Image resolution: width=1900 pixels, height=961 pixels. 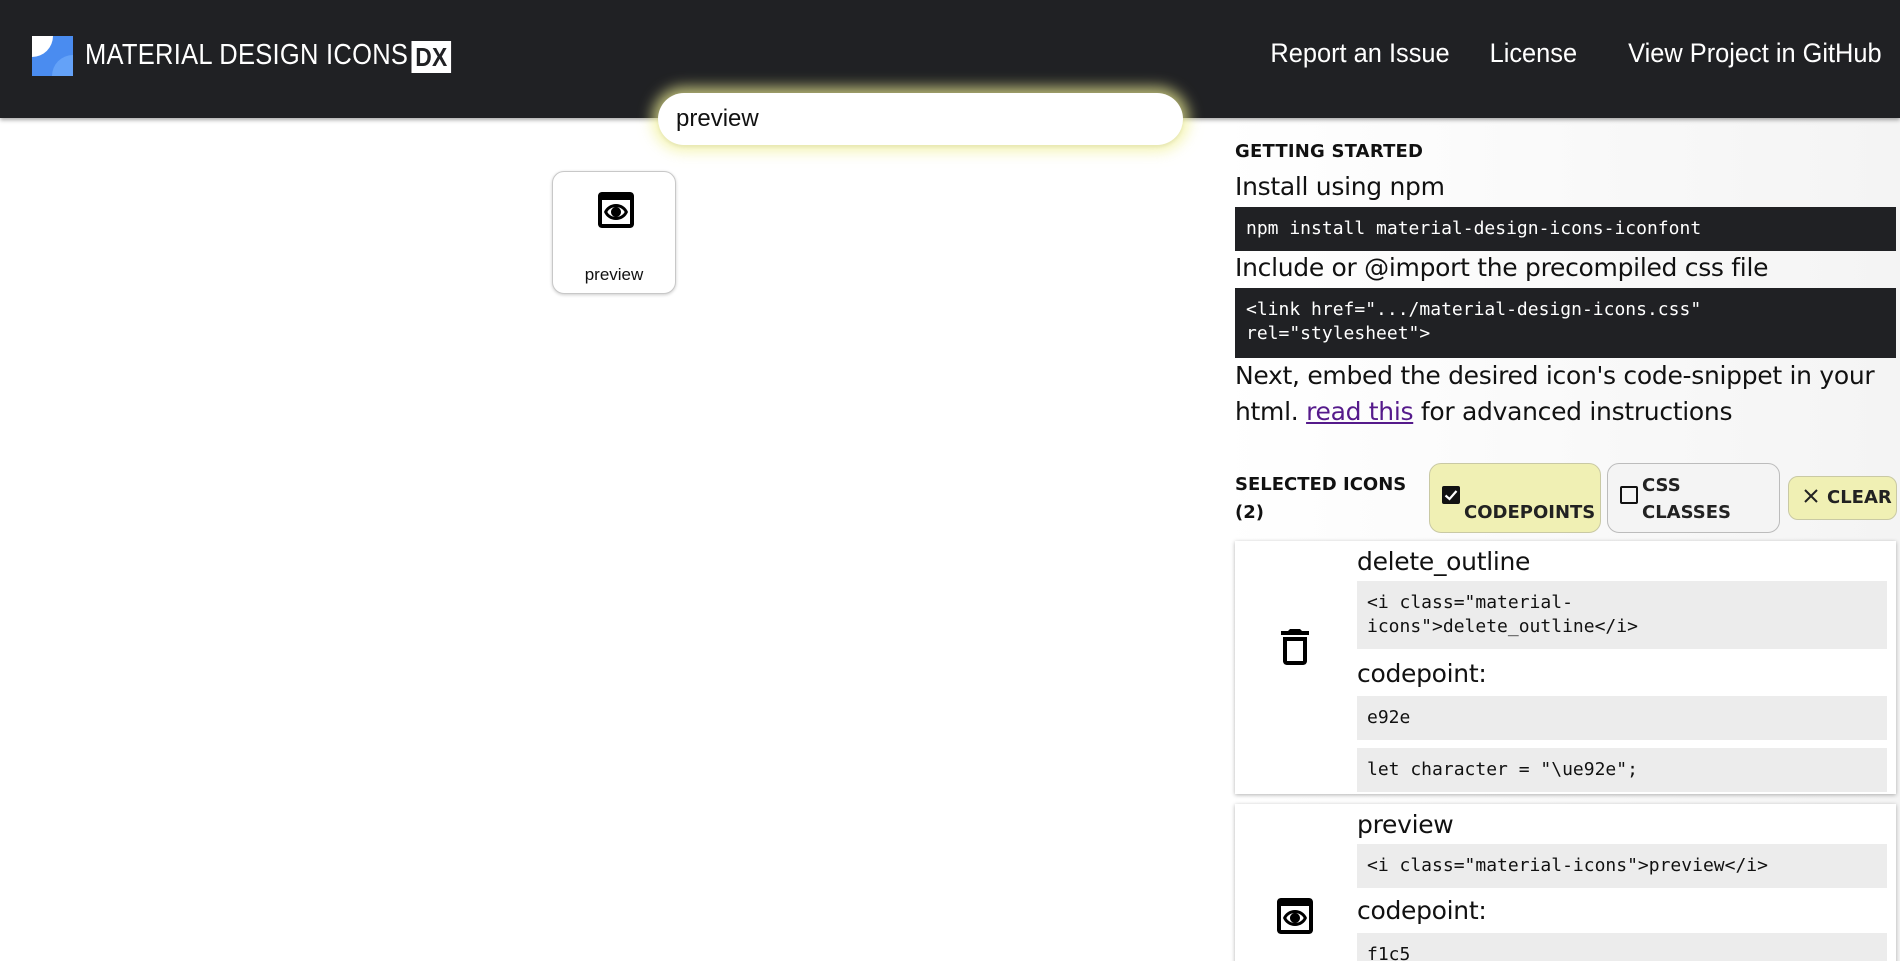 I want to click on selected-icons-title: SELECTED ICONS, so click(x=1321, y=484).